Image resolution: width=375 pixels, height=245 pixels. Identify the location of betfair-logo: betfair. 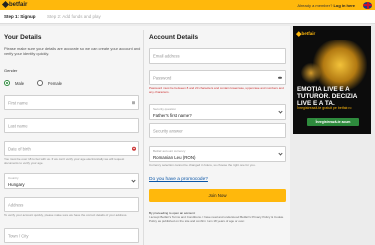
(14, 4).